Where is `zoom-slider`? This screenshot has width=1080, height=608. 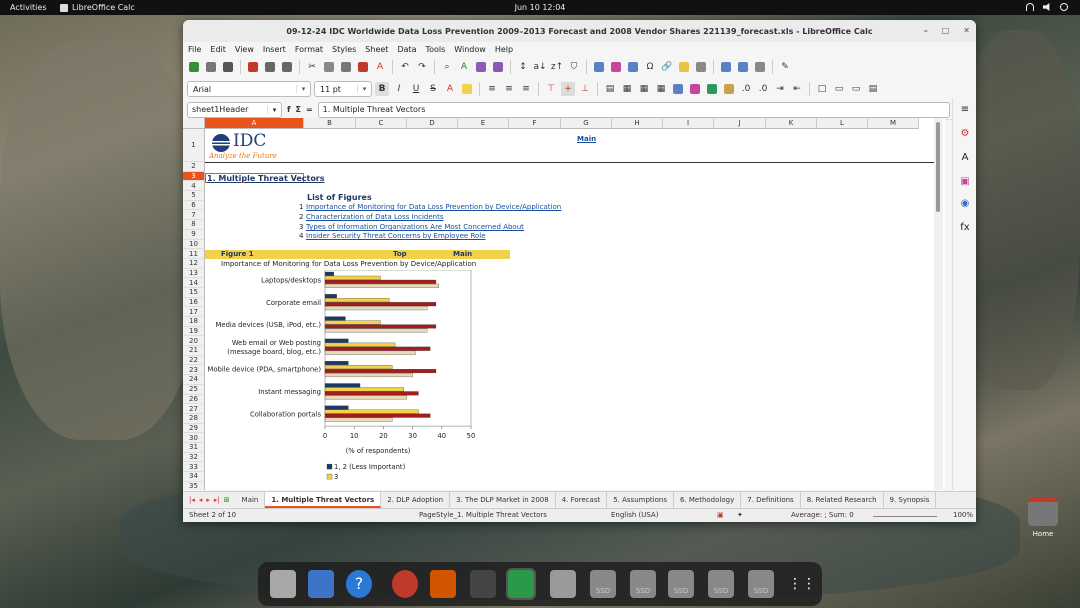 zoom-slider is located at coordinates (905, 516).